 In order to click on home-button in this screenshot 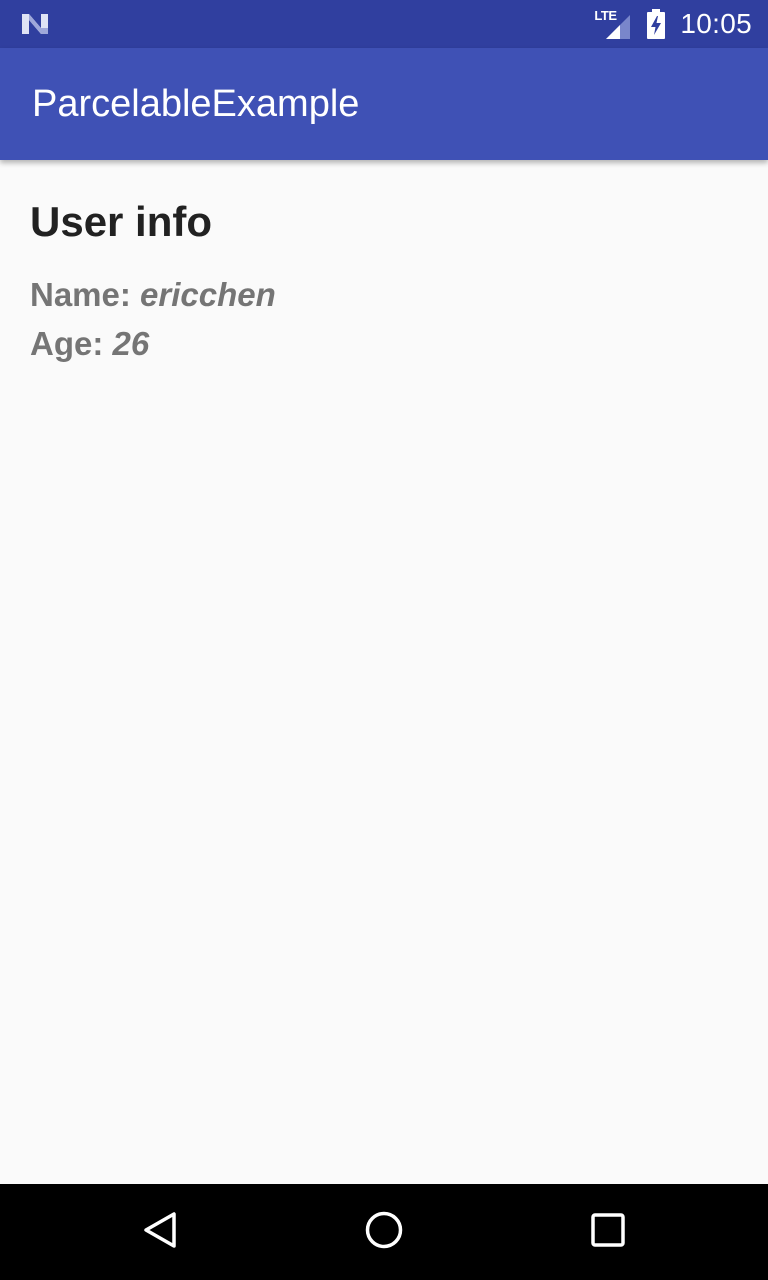, I will do `click(384, 1232)`.